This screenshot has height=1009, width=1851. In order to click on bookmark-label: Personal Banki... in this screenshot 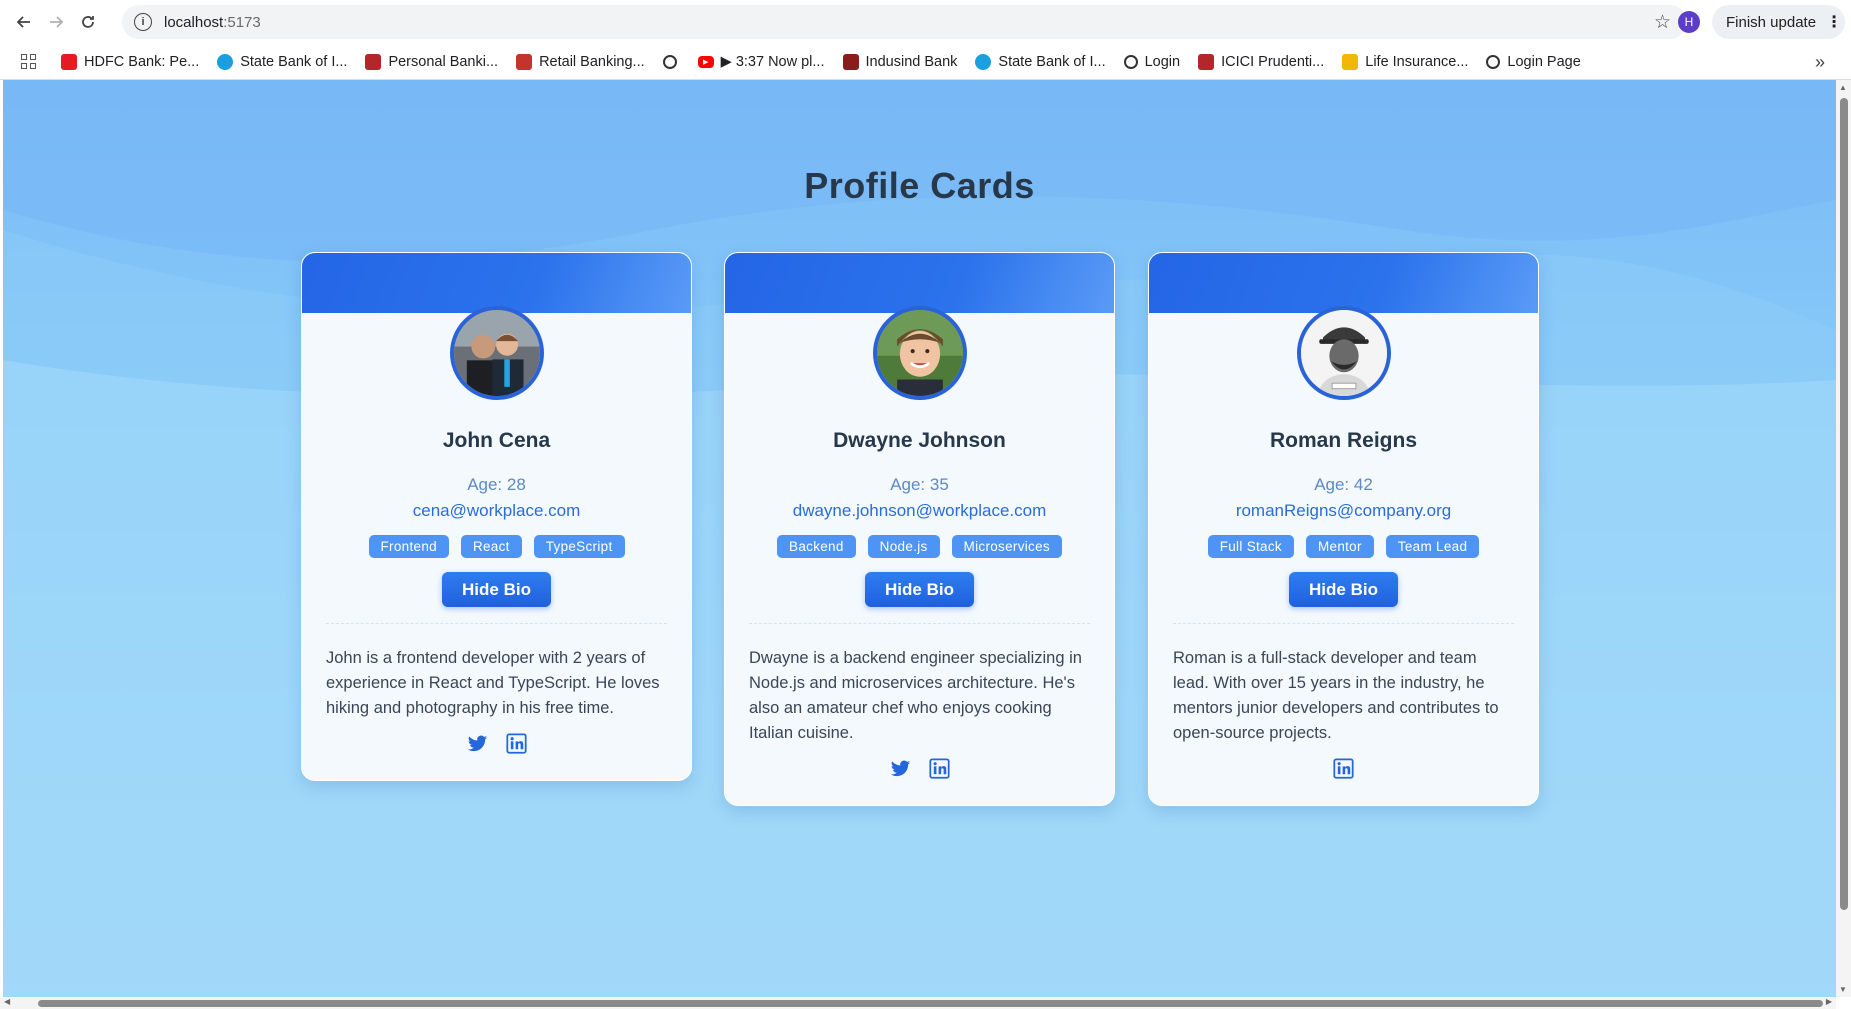, I will do `click(443, 61)`.